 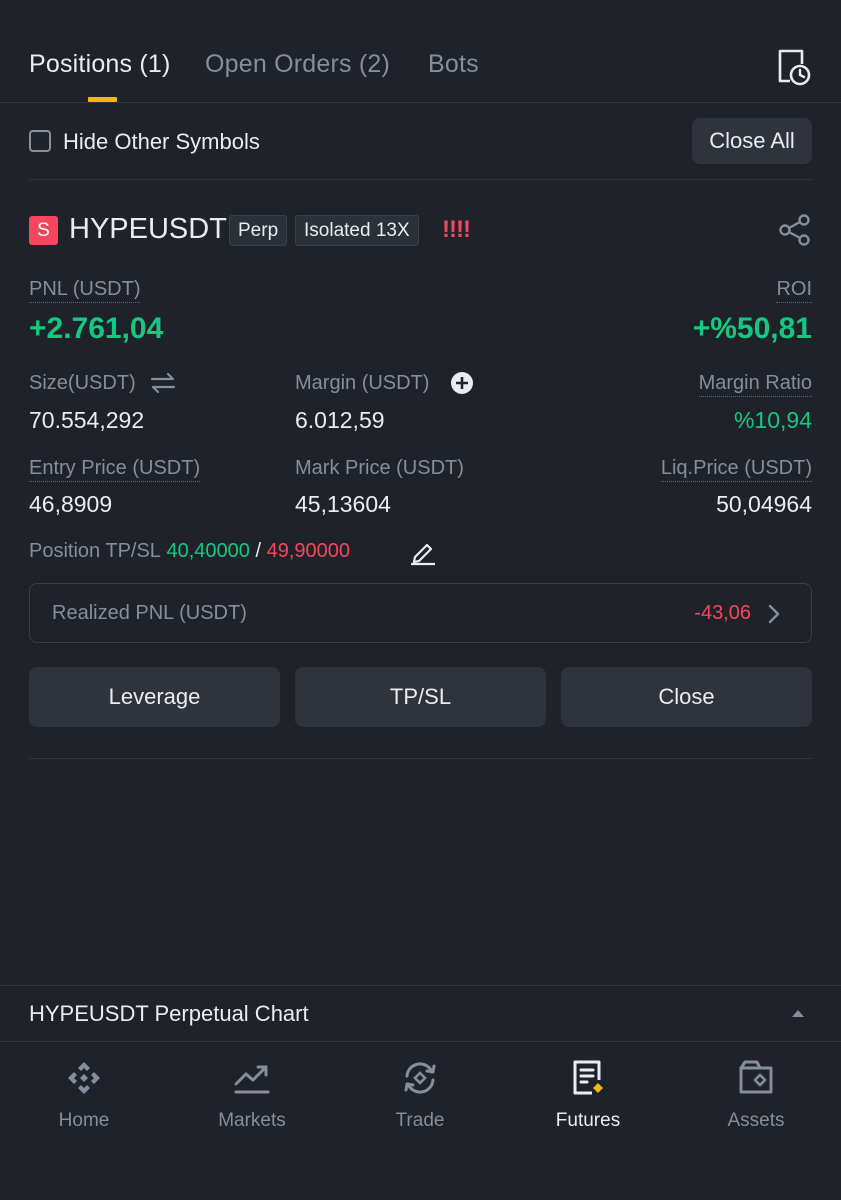 What do you see at coordinates (148, 229) in the screenshot?
I see `position-symbol: HYPEUSDT` at bounding box center [148, 229].